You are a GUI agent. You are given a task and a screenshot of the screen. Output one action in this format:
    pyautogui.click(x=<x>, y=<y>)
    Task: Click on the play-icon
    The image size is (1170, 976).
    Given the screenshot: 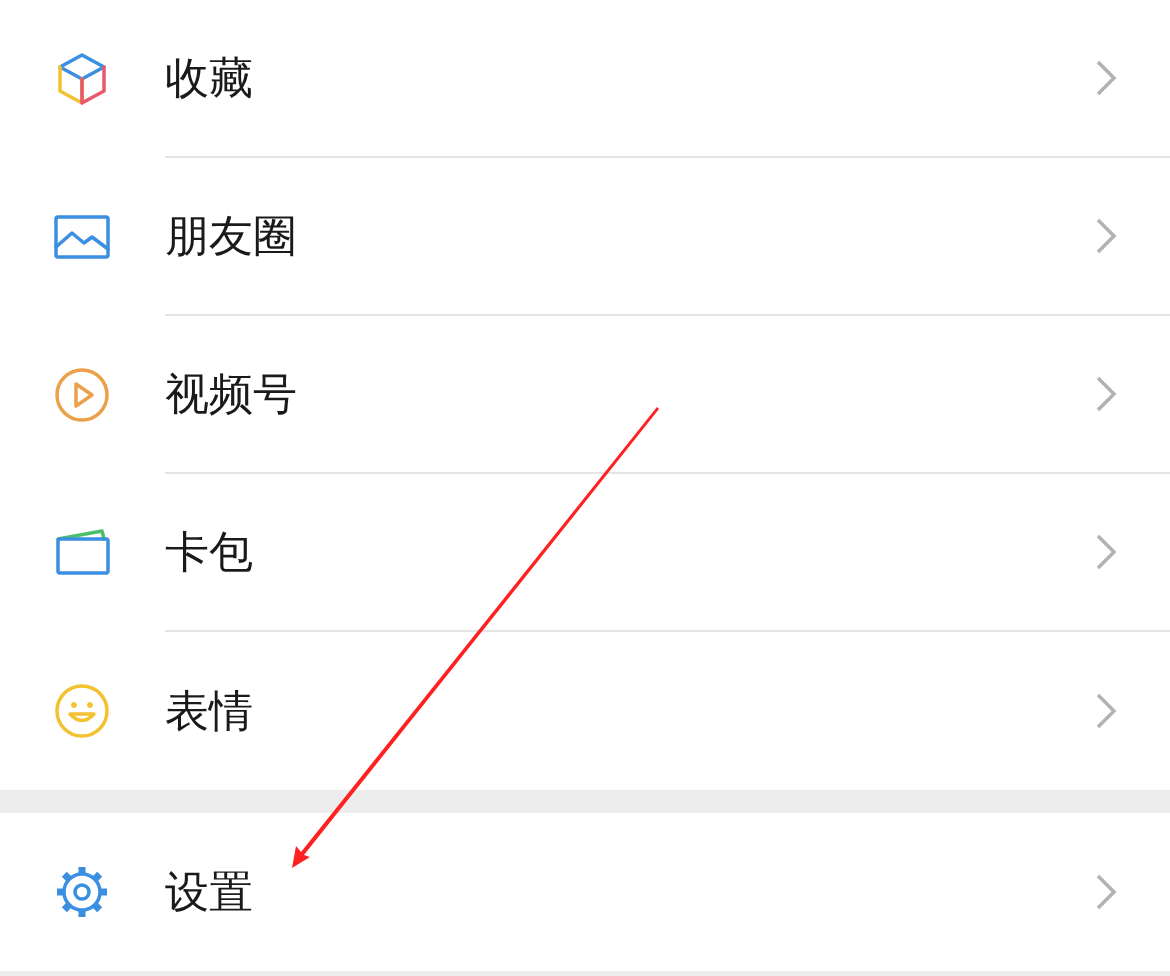 What is the action you would take?
    pyautogui.click(x=82, y=395)
    